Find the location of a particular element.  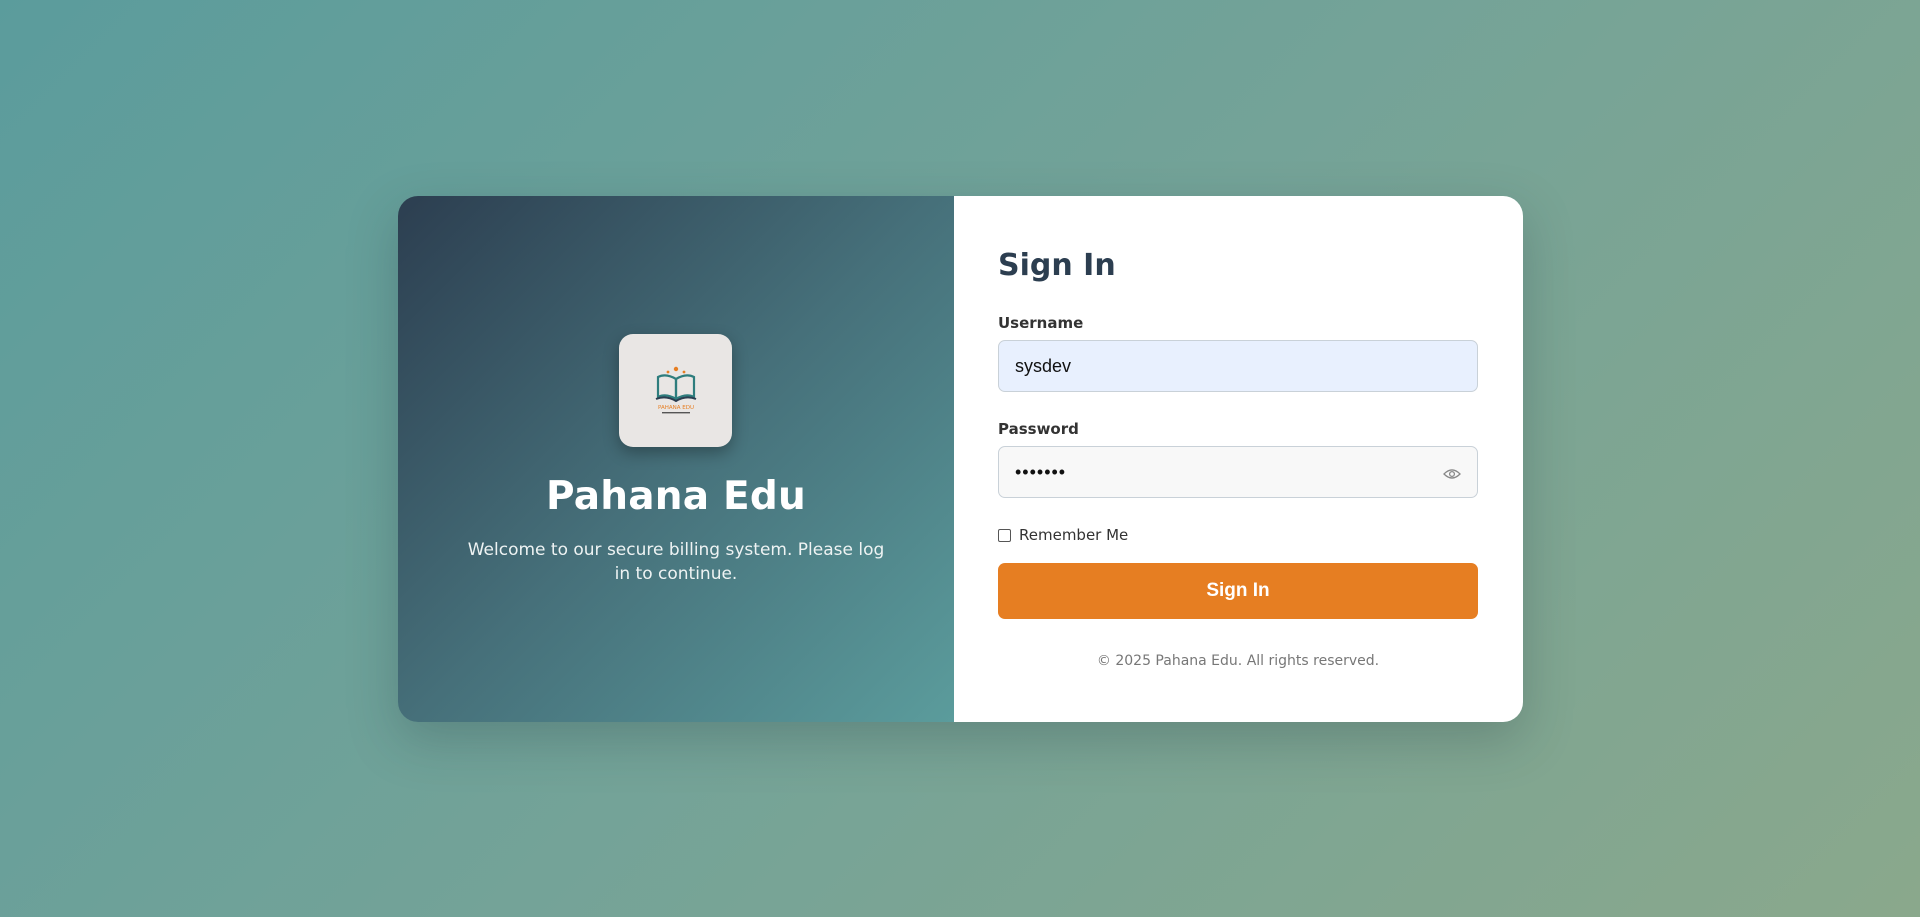

remember-me-checkbox is located at coordinates (1004, 535).